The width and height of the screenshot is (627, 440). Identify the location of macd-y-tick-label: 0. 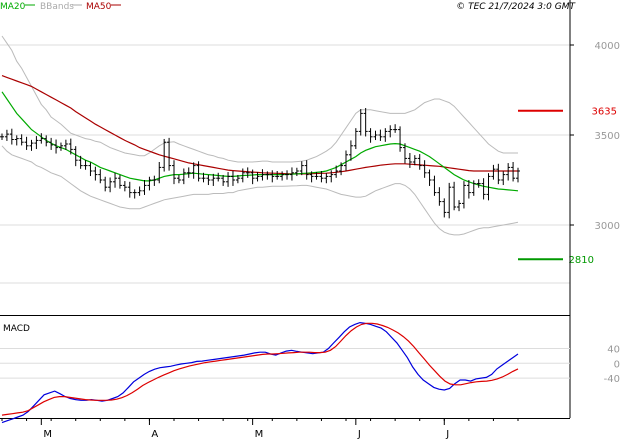
(617, 364).